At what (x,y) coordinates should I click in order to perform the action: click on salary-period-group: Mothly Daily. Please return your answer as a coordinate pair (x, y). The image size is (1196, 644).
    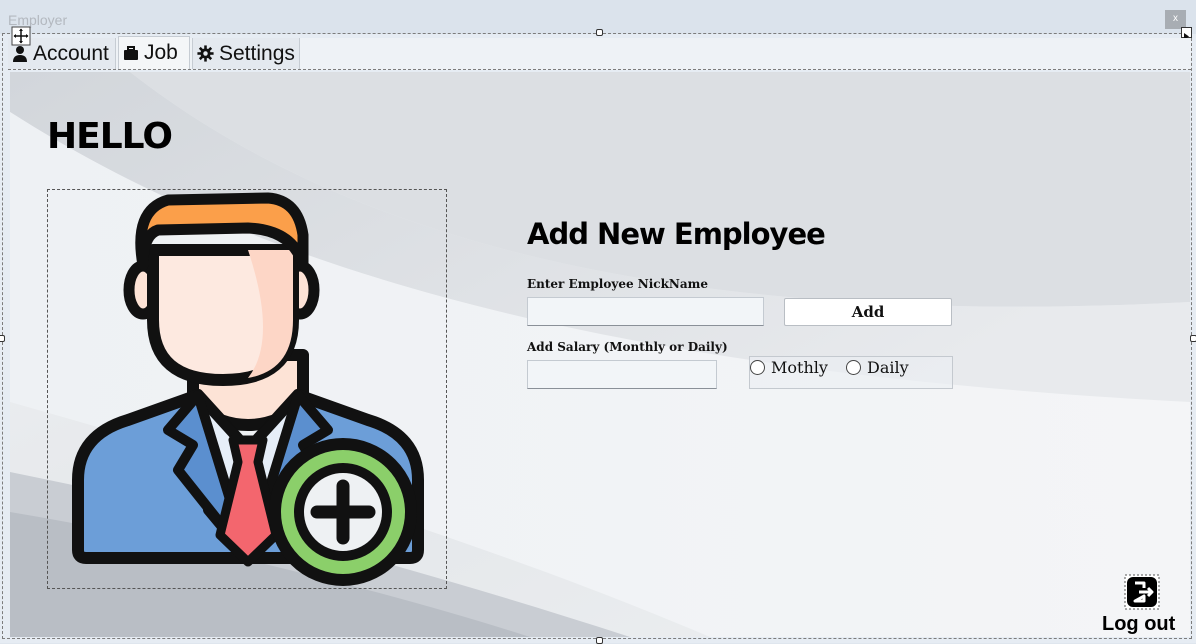
    Looking at the image, I should click on (851, 372).